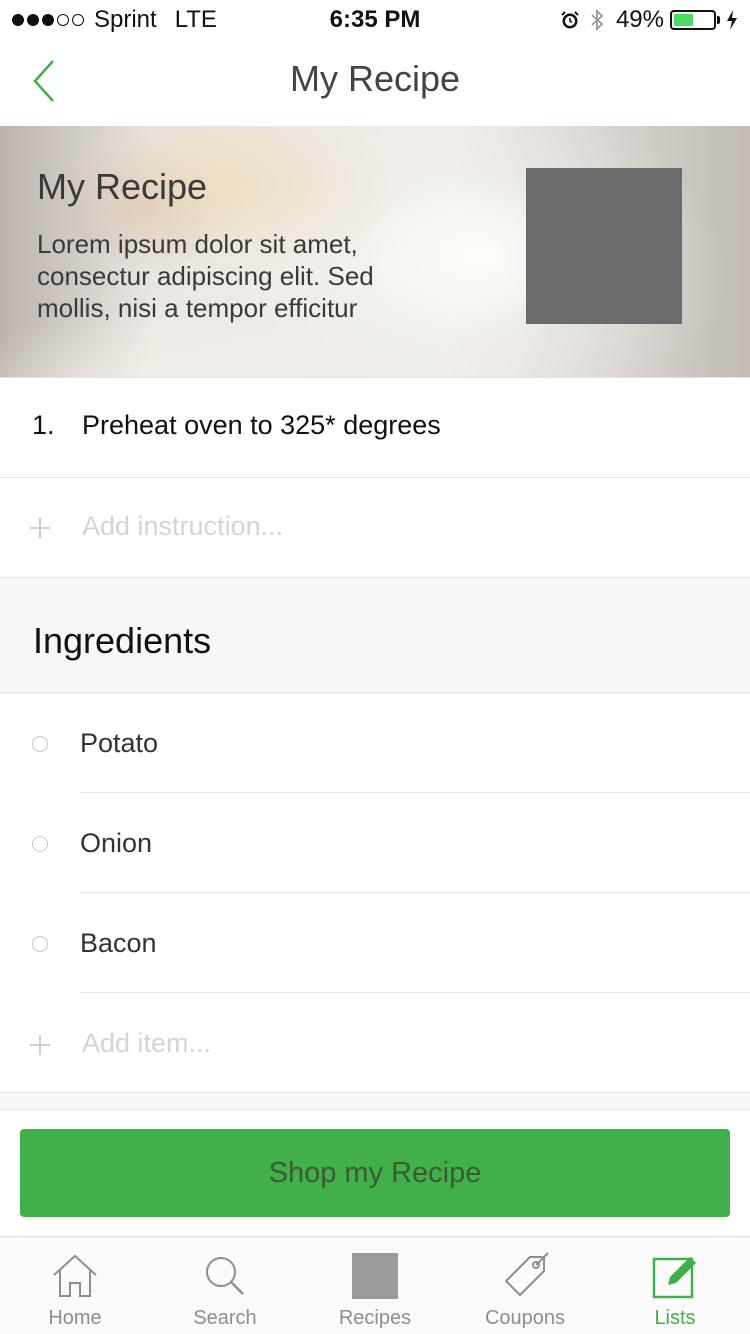 This screenshot has width=750, height=1334. What do you see at coordinates (225, 1318) in the screenshot?
I see `tab-label: Search` at bounding box center [225, 1318].